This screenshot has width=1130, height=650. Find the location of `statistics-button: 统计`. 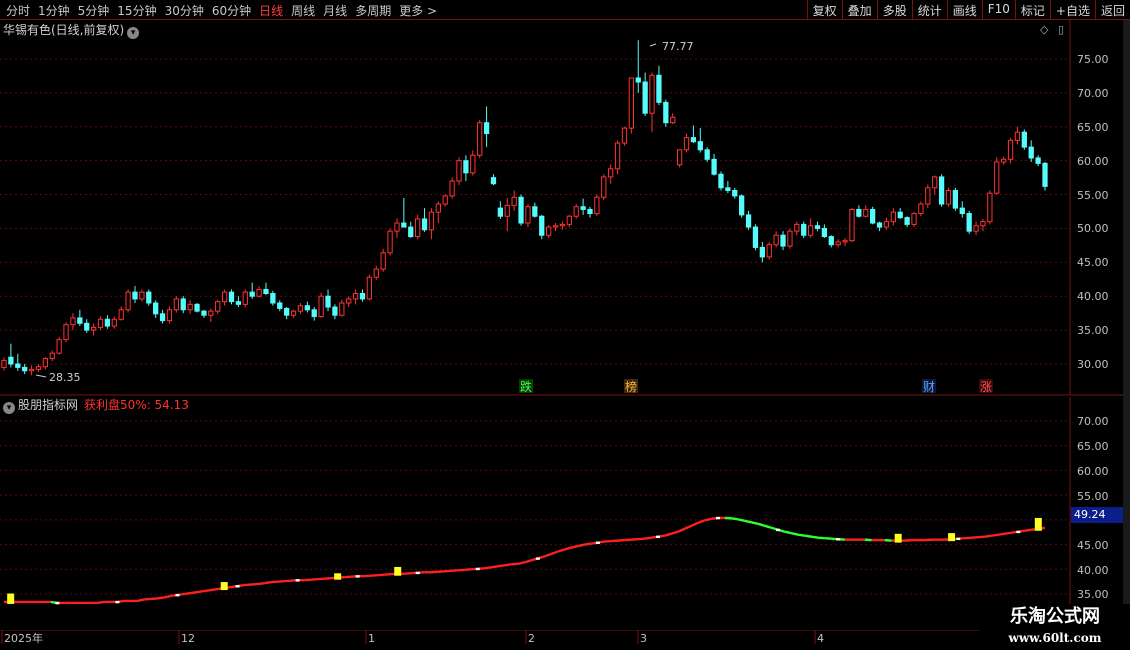

statistics-button: 统计 is located at coordinates (929, 10).